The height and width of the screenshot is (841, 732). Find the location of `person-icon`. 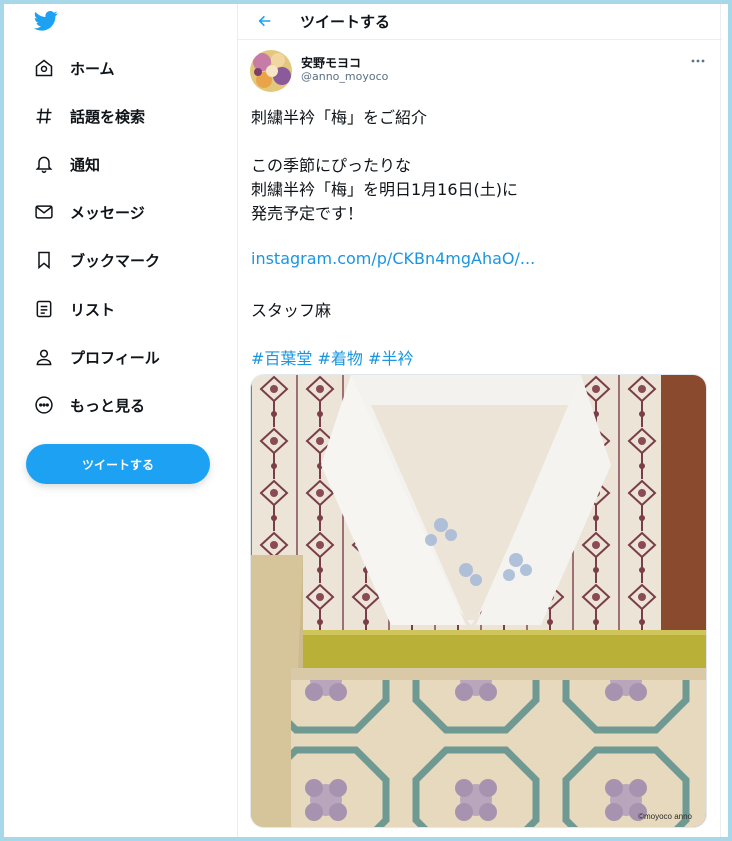

person-icon is located at coordinates (44, 357).